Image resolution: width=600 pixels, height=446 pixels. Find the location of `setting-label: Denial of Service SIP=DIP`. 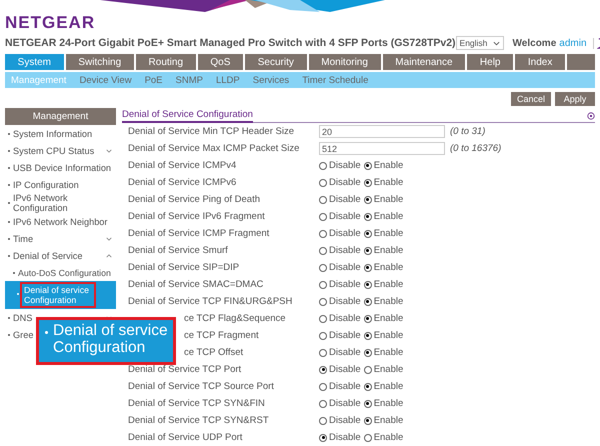

setting-label: Denial of Service SIP=DIP is located at coordinates (184, 267).